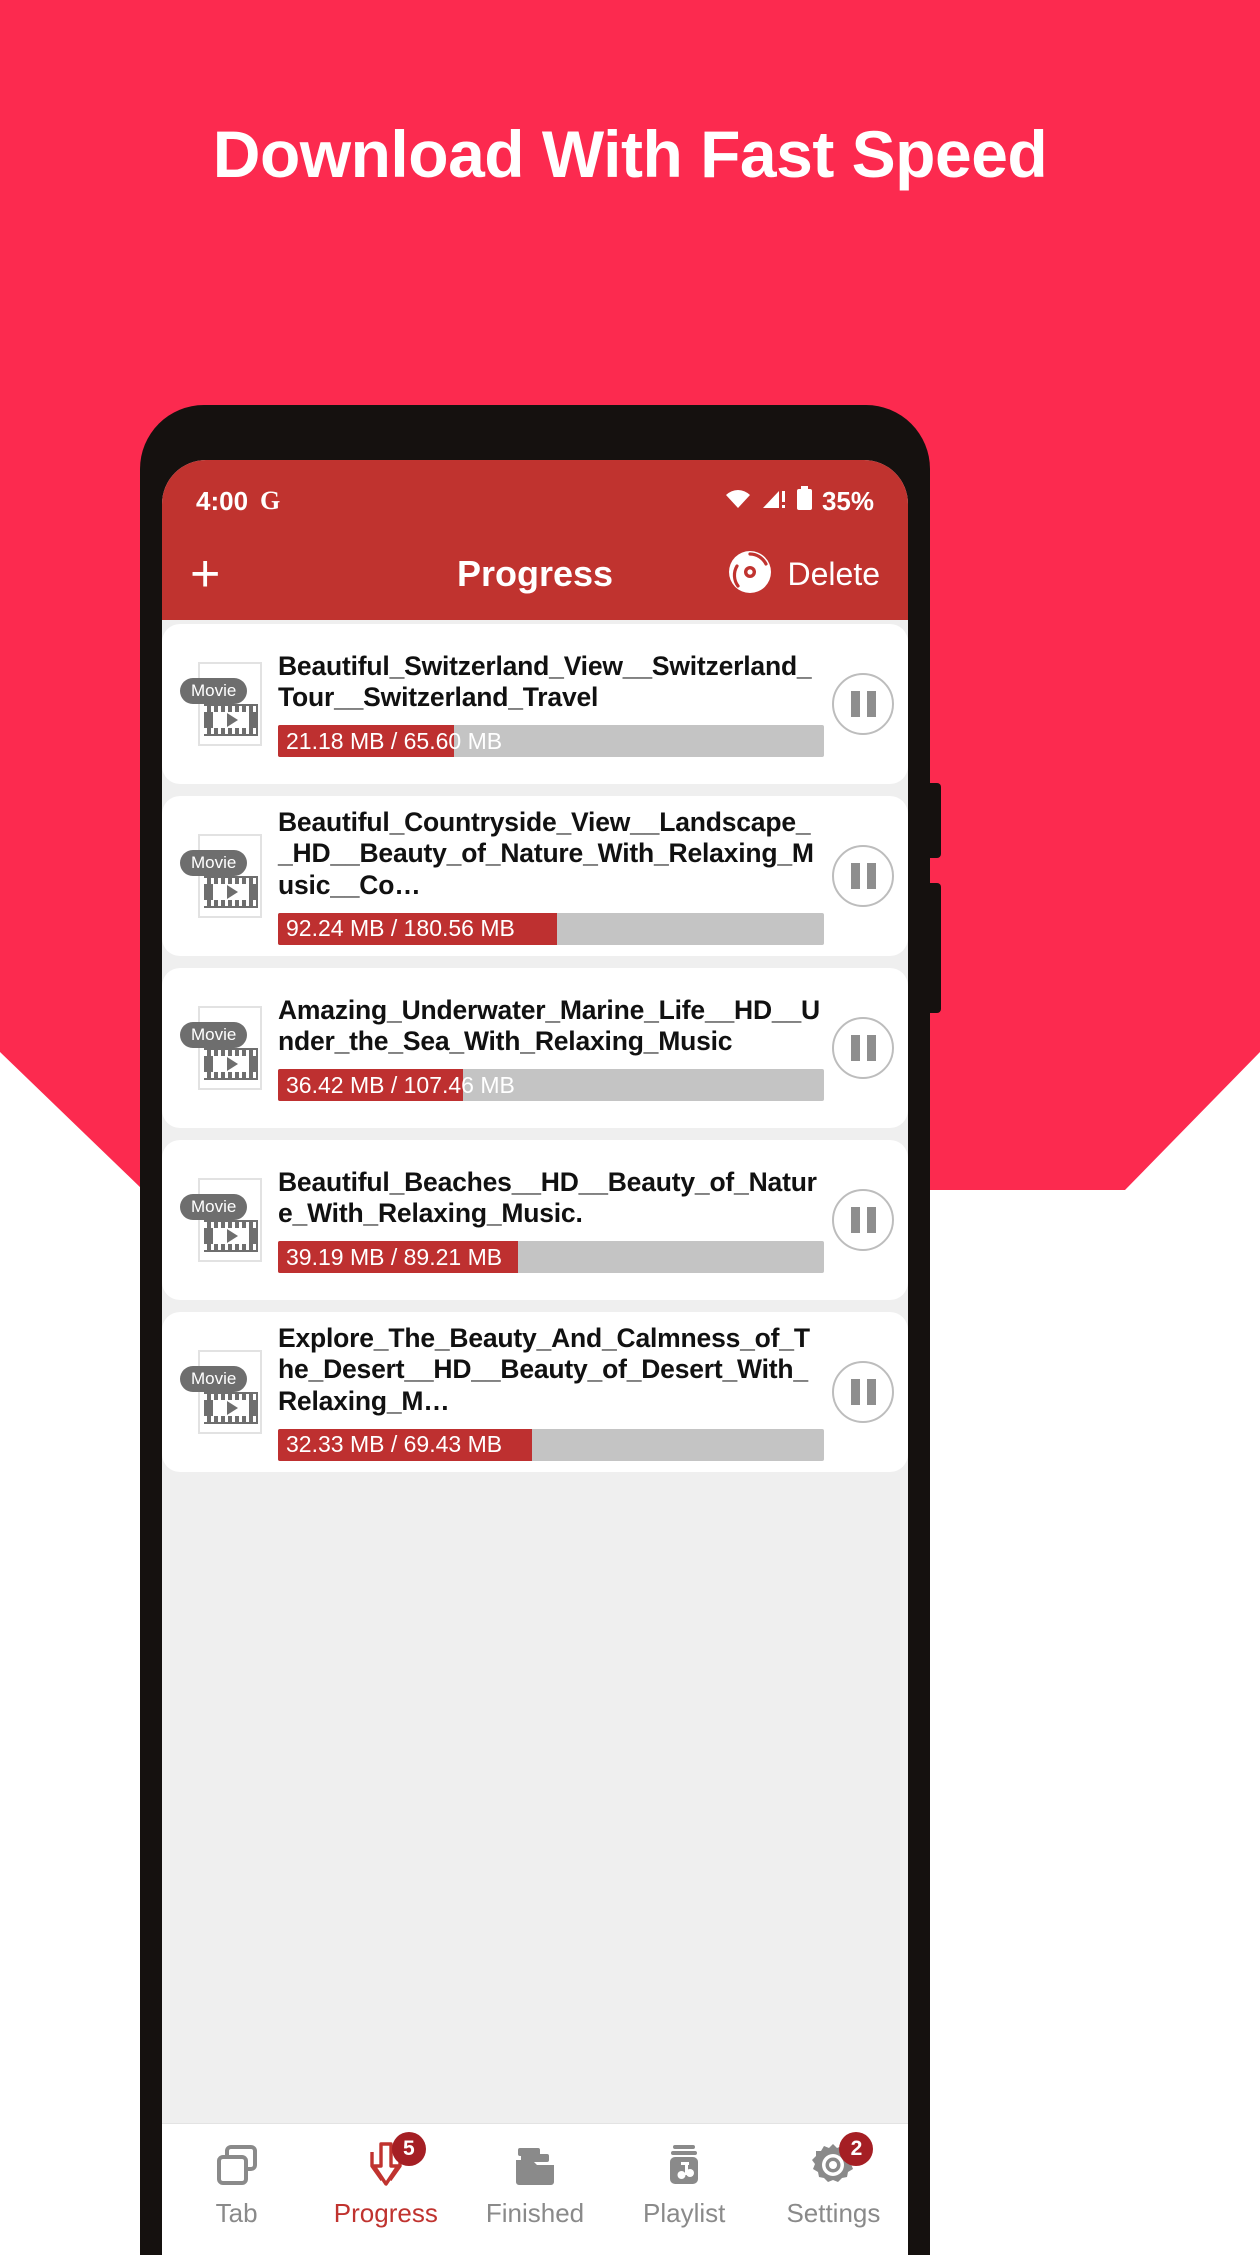 This screenshot has height=2255, width=1260. I want to click on nav-item-progress: 5 Progress, so click(385, 2180).